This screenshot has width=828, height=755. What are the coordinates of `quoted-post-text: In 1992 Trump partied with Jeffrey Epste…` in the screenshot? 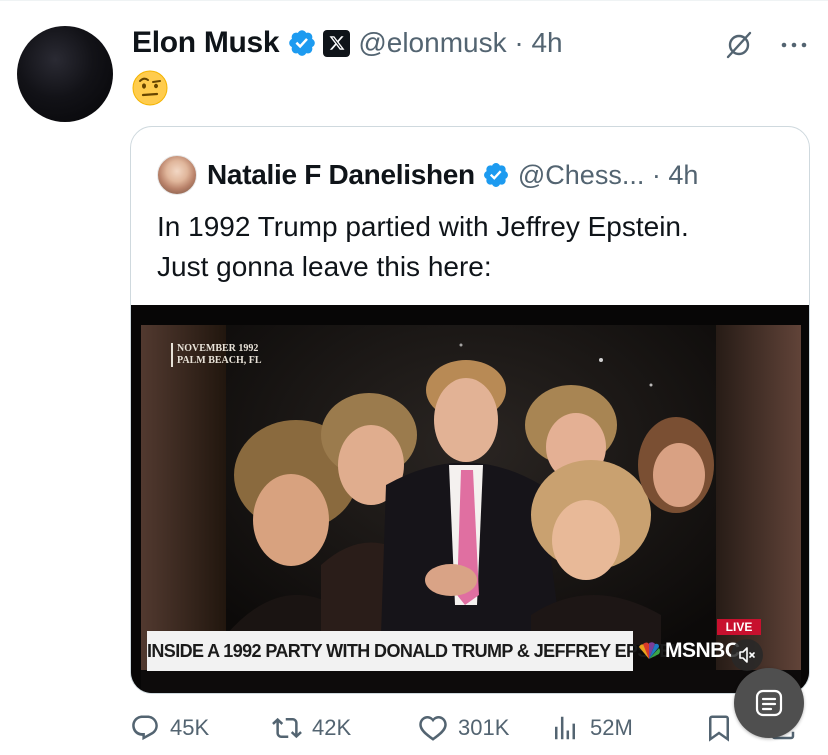 It's located at (477, 247).